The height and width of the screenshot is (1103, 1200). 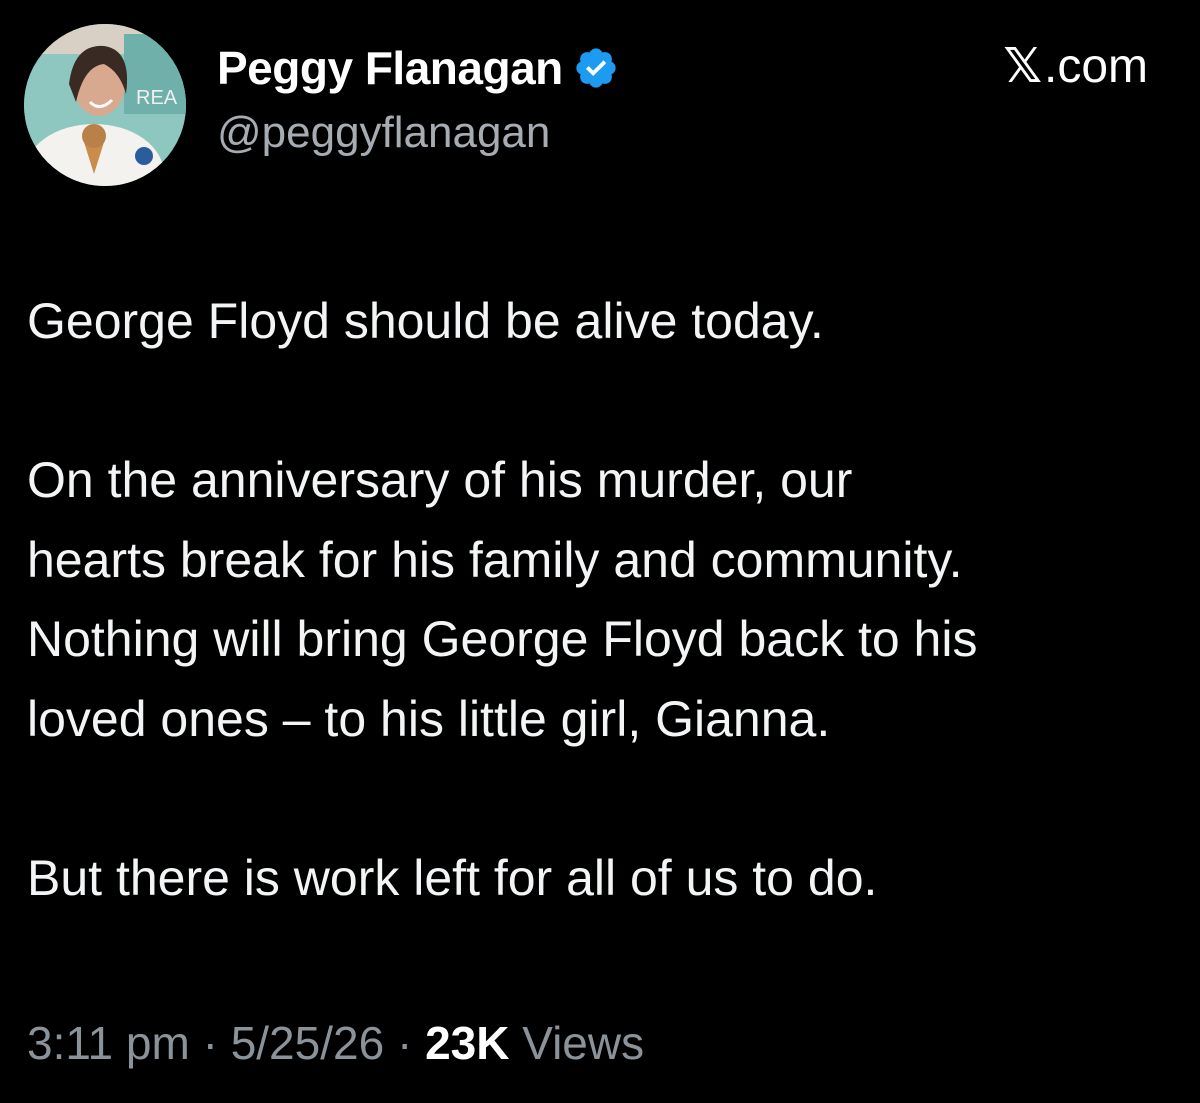 I want to click on author-name-row: Peggy Flanagan, so click(x=418, y=68).